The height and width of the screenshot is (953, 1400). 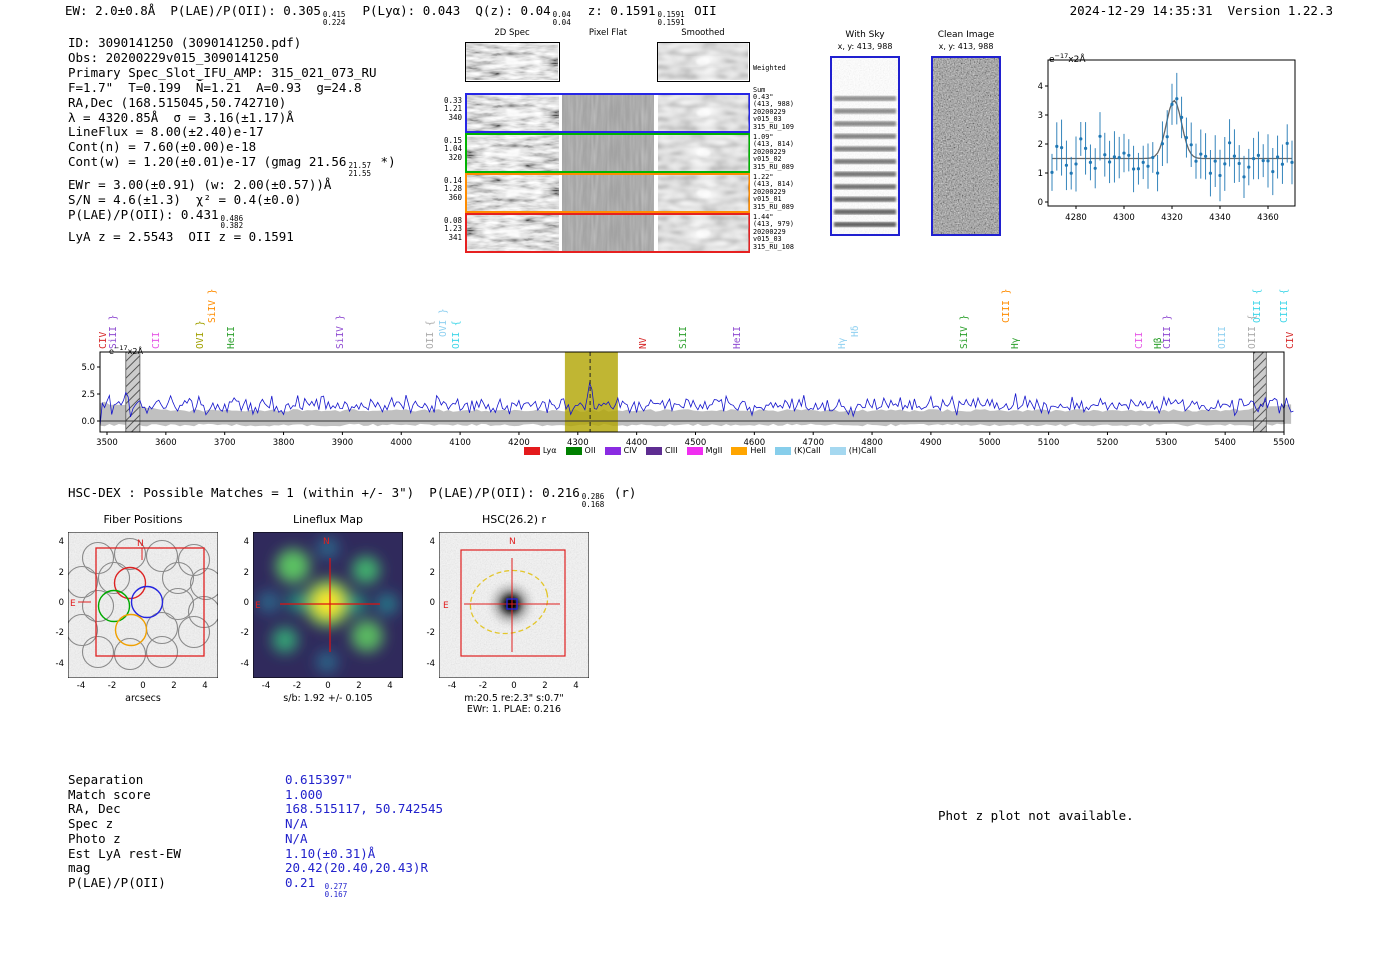 I want to click on fiber-row-weights: 0.33 1.21 340, so click(x=452, y=109).